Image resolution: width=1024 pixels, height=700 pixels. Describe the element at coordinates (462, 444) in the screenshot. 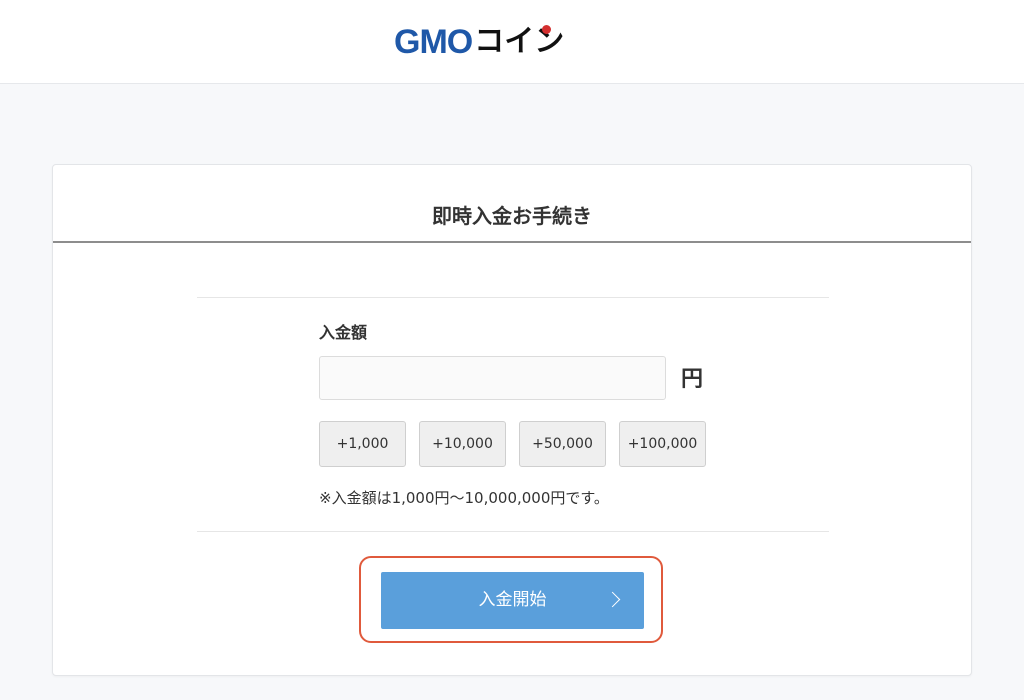

I see `add-10000-button: +10,000` at that location.